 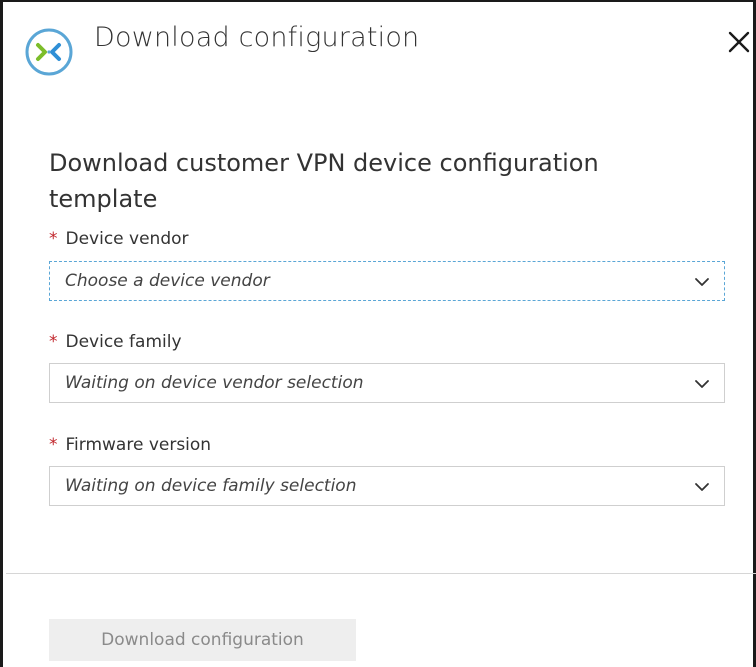 I want to click on blade-title: Download configuration, so click(x=257, y=37).